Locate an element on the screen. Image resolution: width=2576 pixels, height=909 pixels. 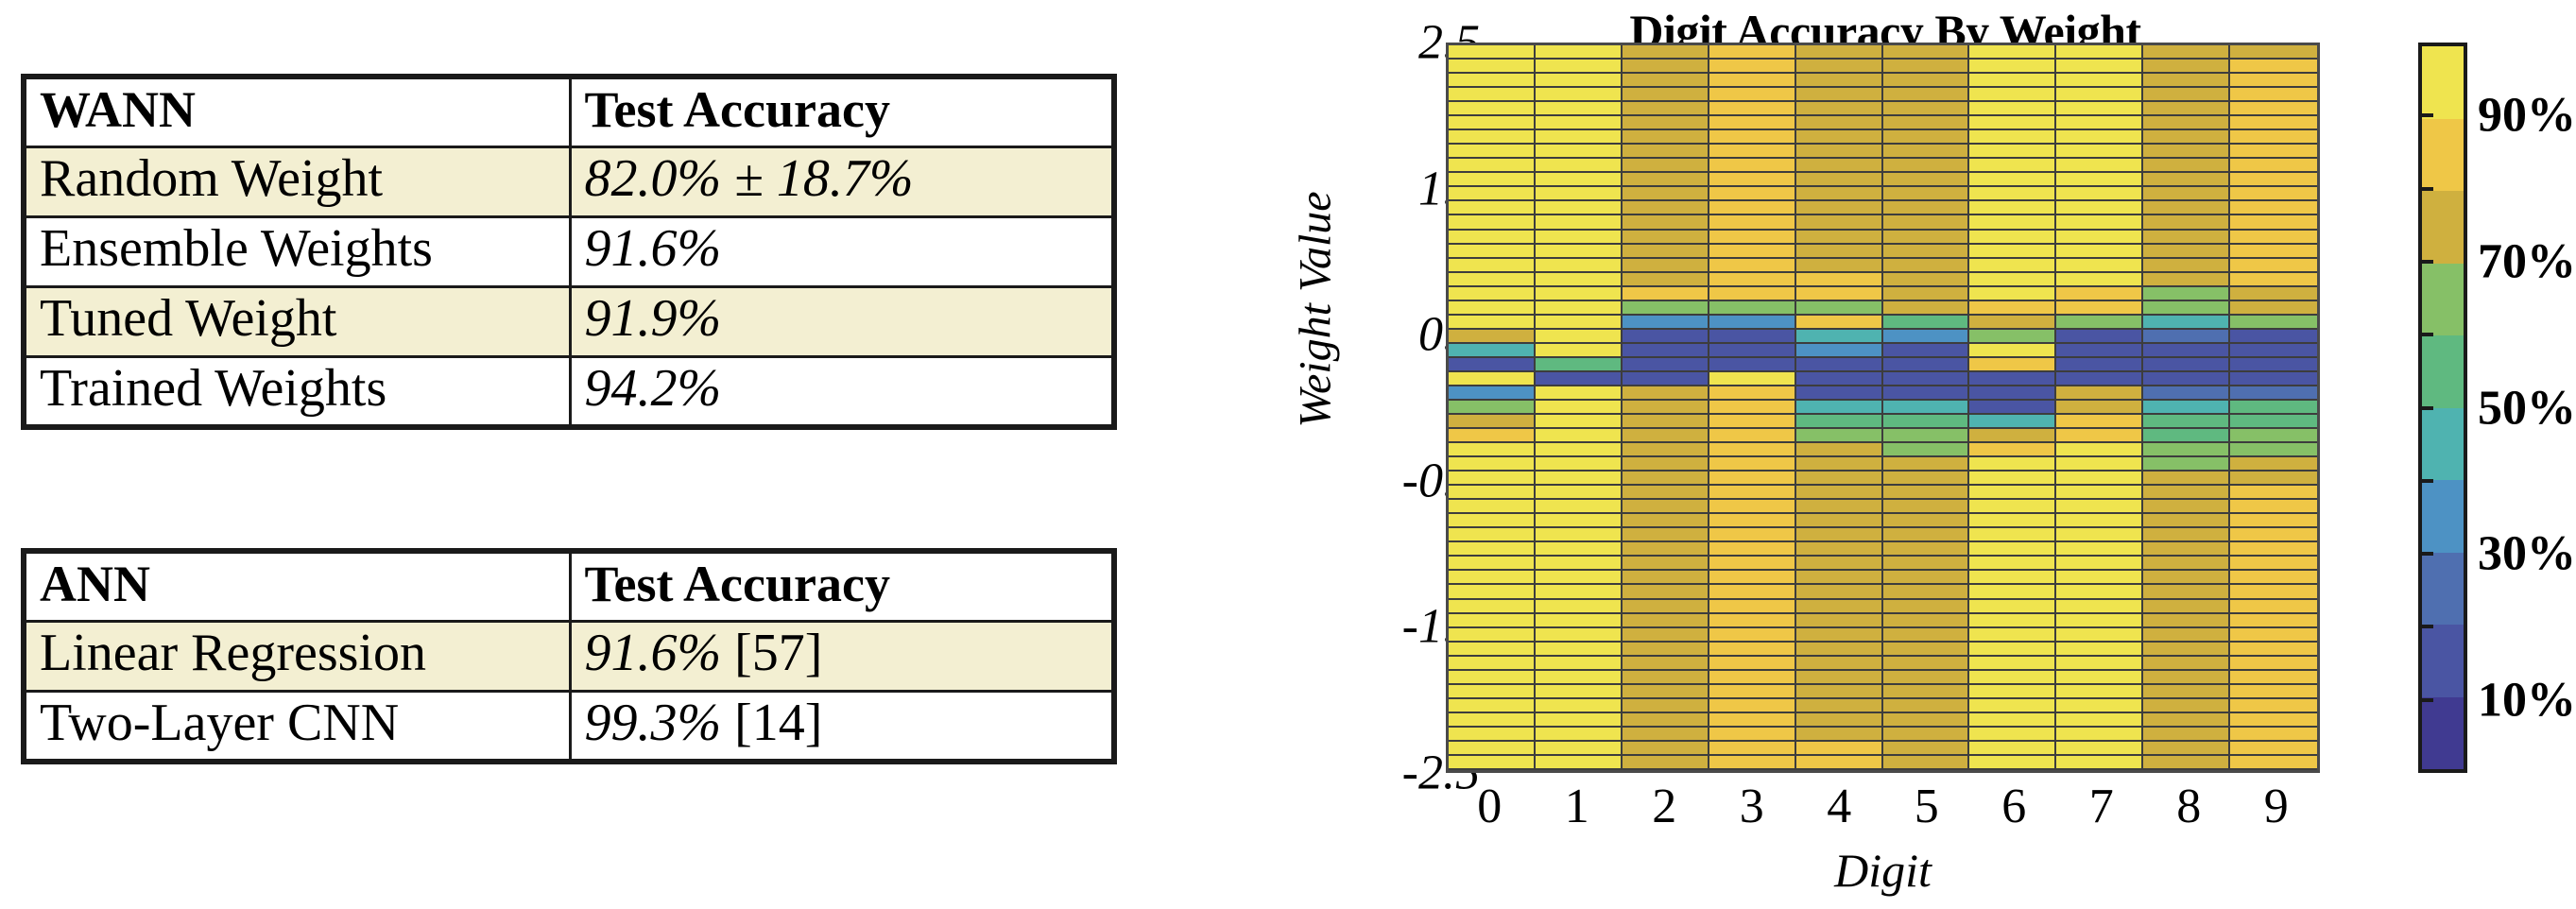
table-row: Trained Weights 94.2% is located at coordinates (569, 391).